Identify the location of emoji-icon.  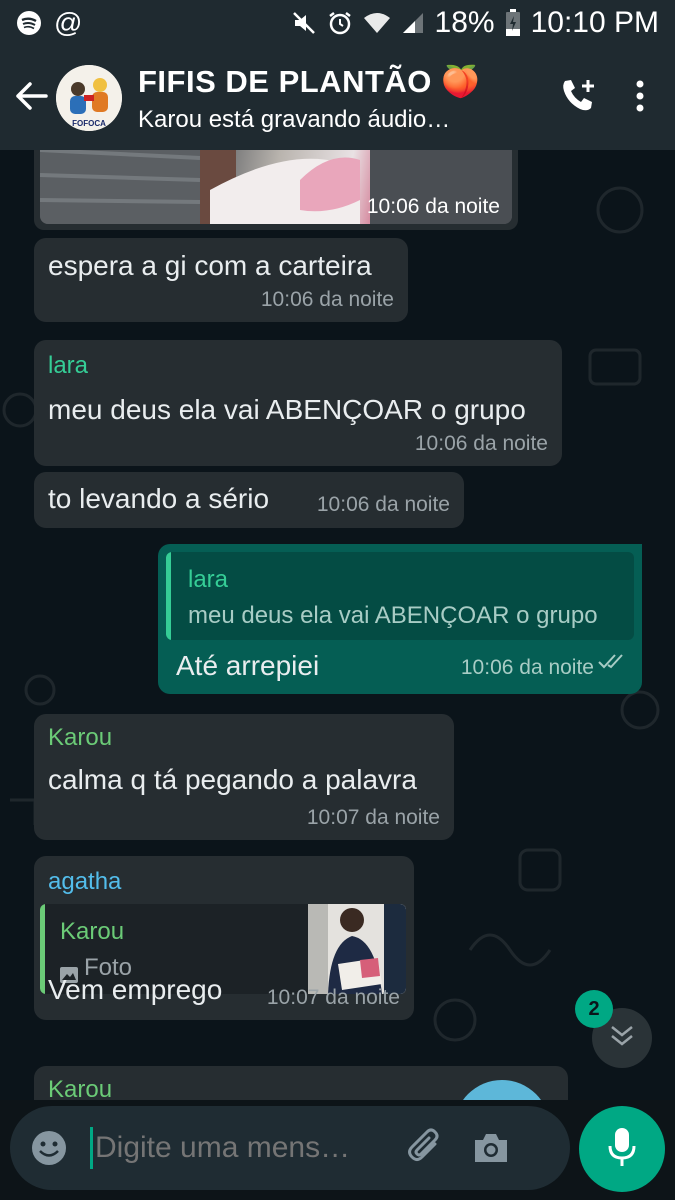
(49, 1148).